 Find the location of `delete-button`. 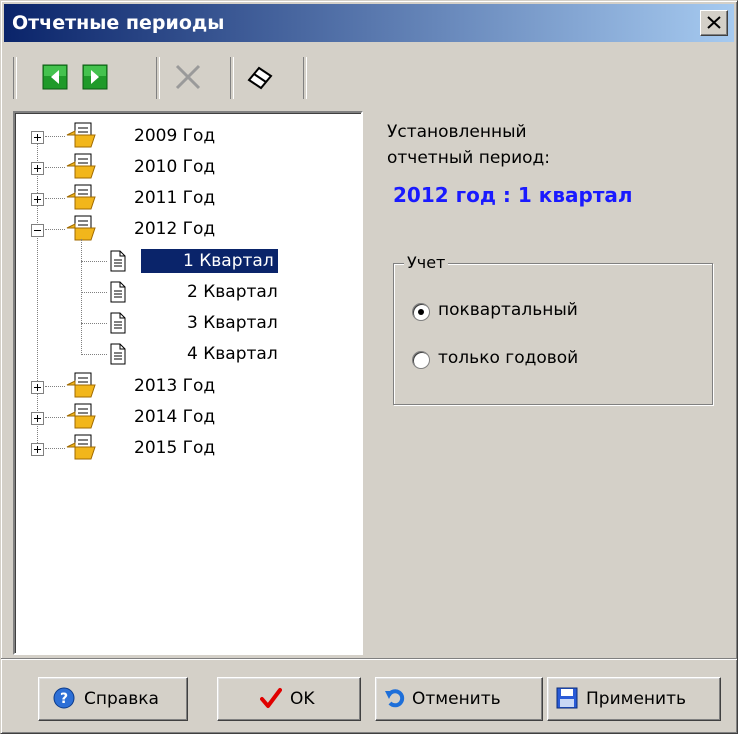

delete-button is located at coordinates (188, 77).